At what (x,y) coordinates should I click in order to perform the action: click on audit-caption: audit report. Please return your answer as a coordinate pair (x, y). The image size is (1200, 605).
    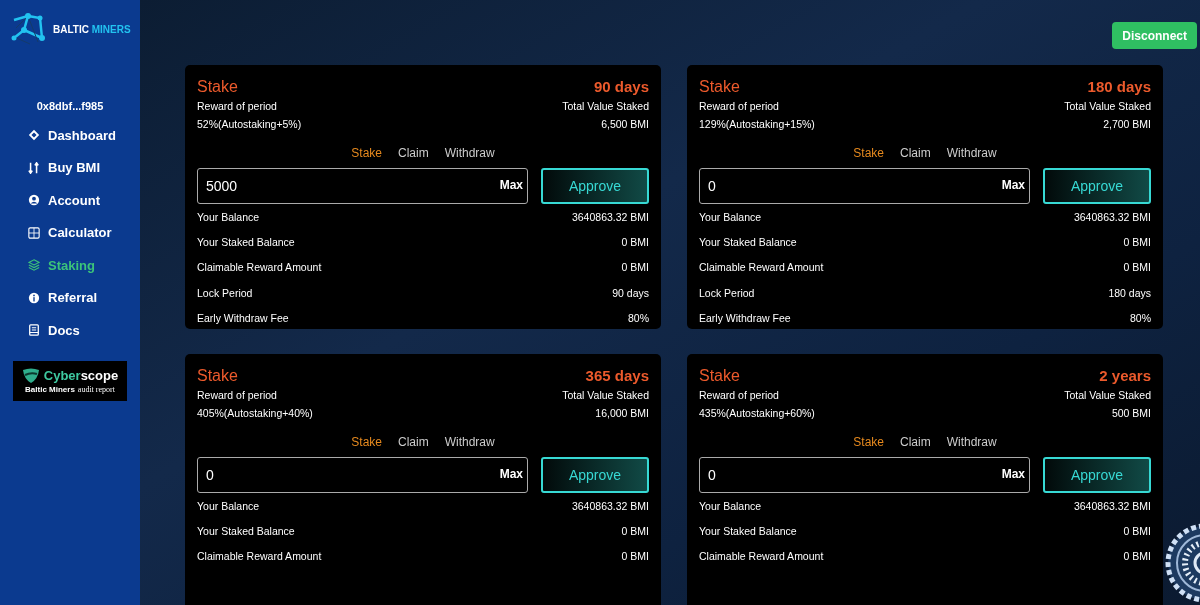
    Looking at the image, I should click on (96, 389).